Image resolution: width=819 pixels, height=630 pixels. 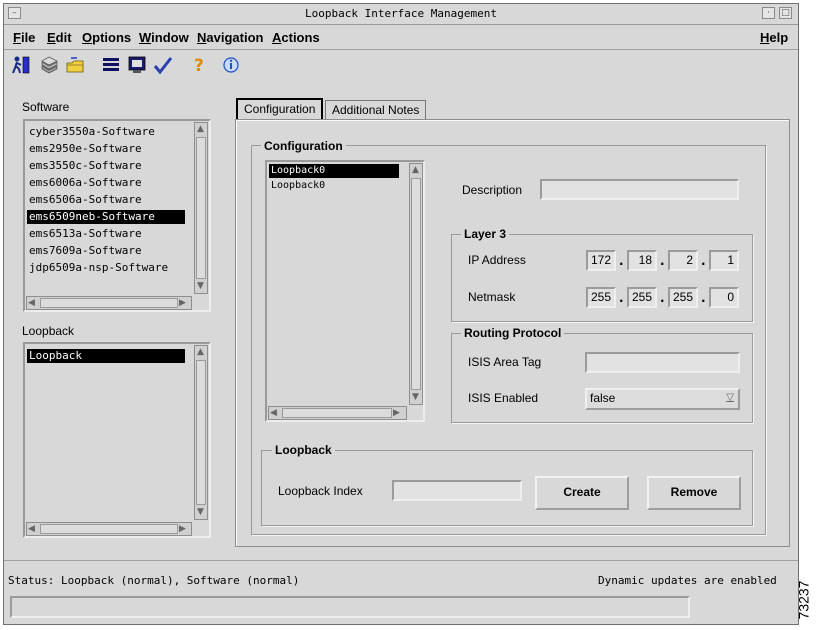 What do you see at coordinates (724, 260) in the screenshot?
I see `ip-octet-4: 1` at bounding box center [724, 260].